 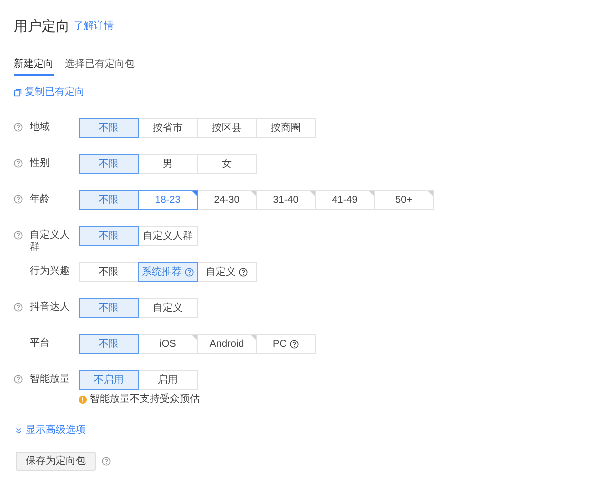 What do you see at coordinates (40, 344) in the screenshot?
I see `field-label: 平台` at bounding box center [40, 344].